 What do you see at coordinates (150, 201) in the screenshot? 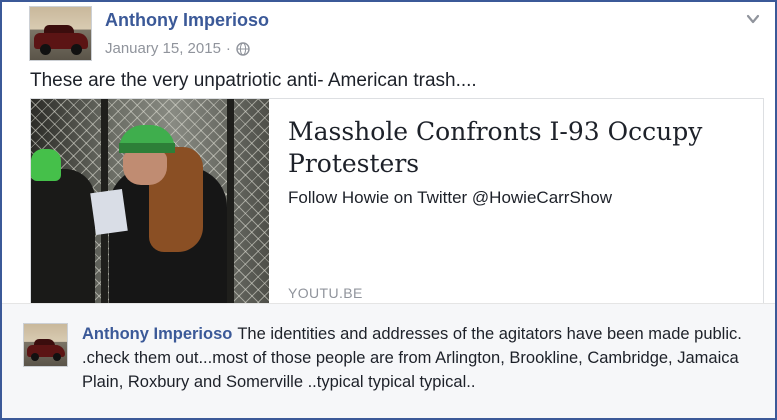
I see `link-thumbnail-image` at bounding box center [150, 201].